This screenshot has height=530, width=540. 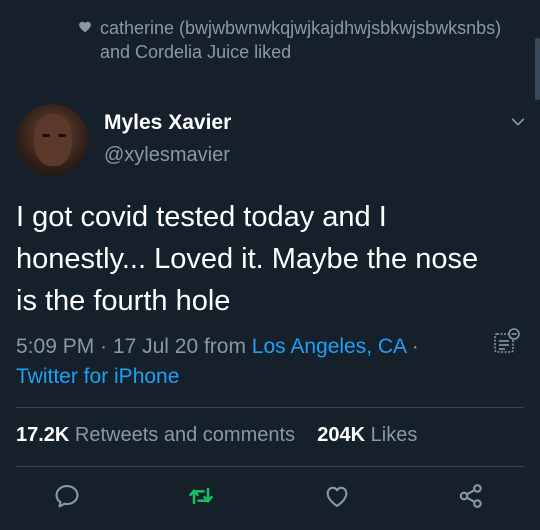 I want to click on likes-label: Likes, so click(x=391, y=435).